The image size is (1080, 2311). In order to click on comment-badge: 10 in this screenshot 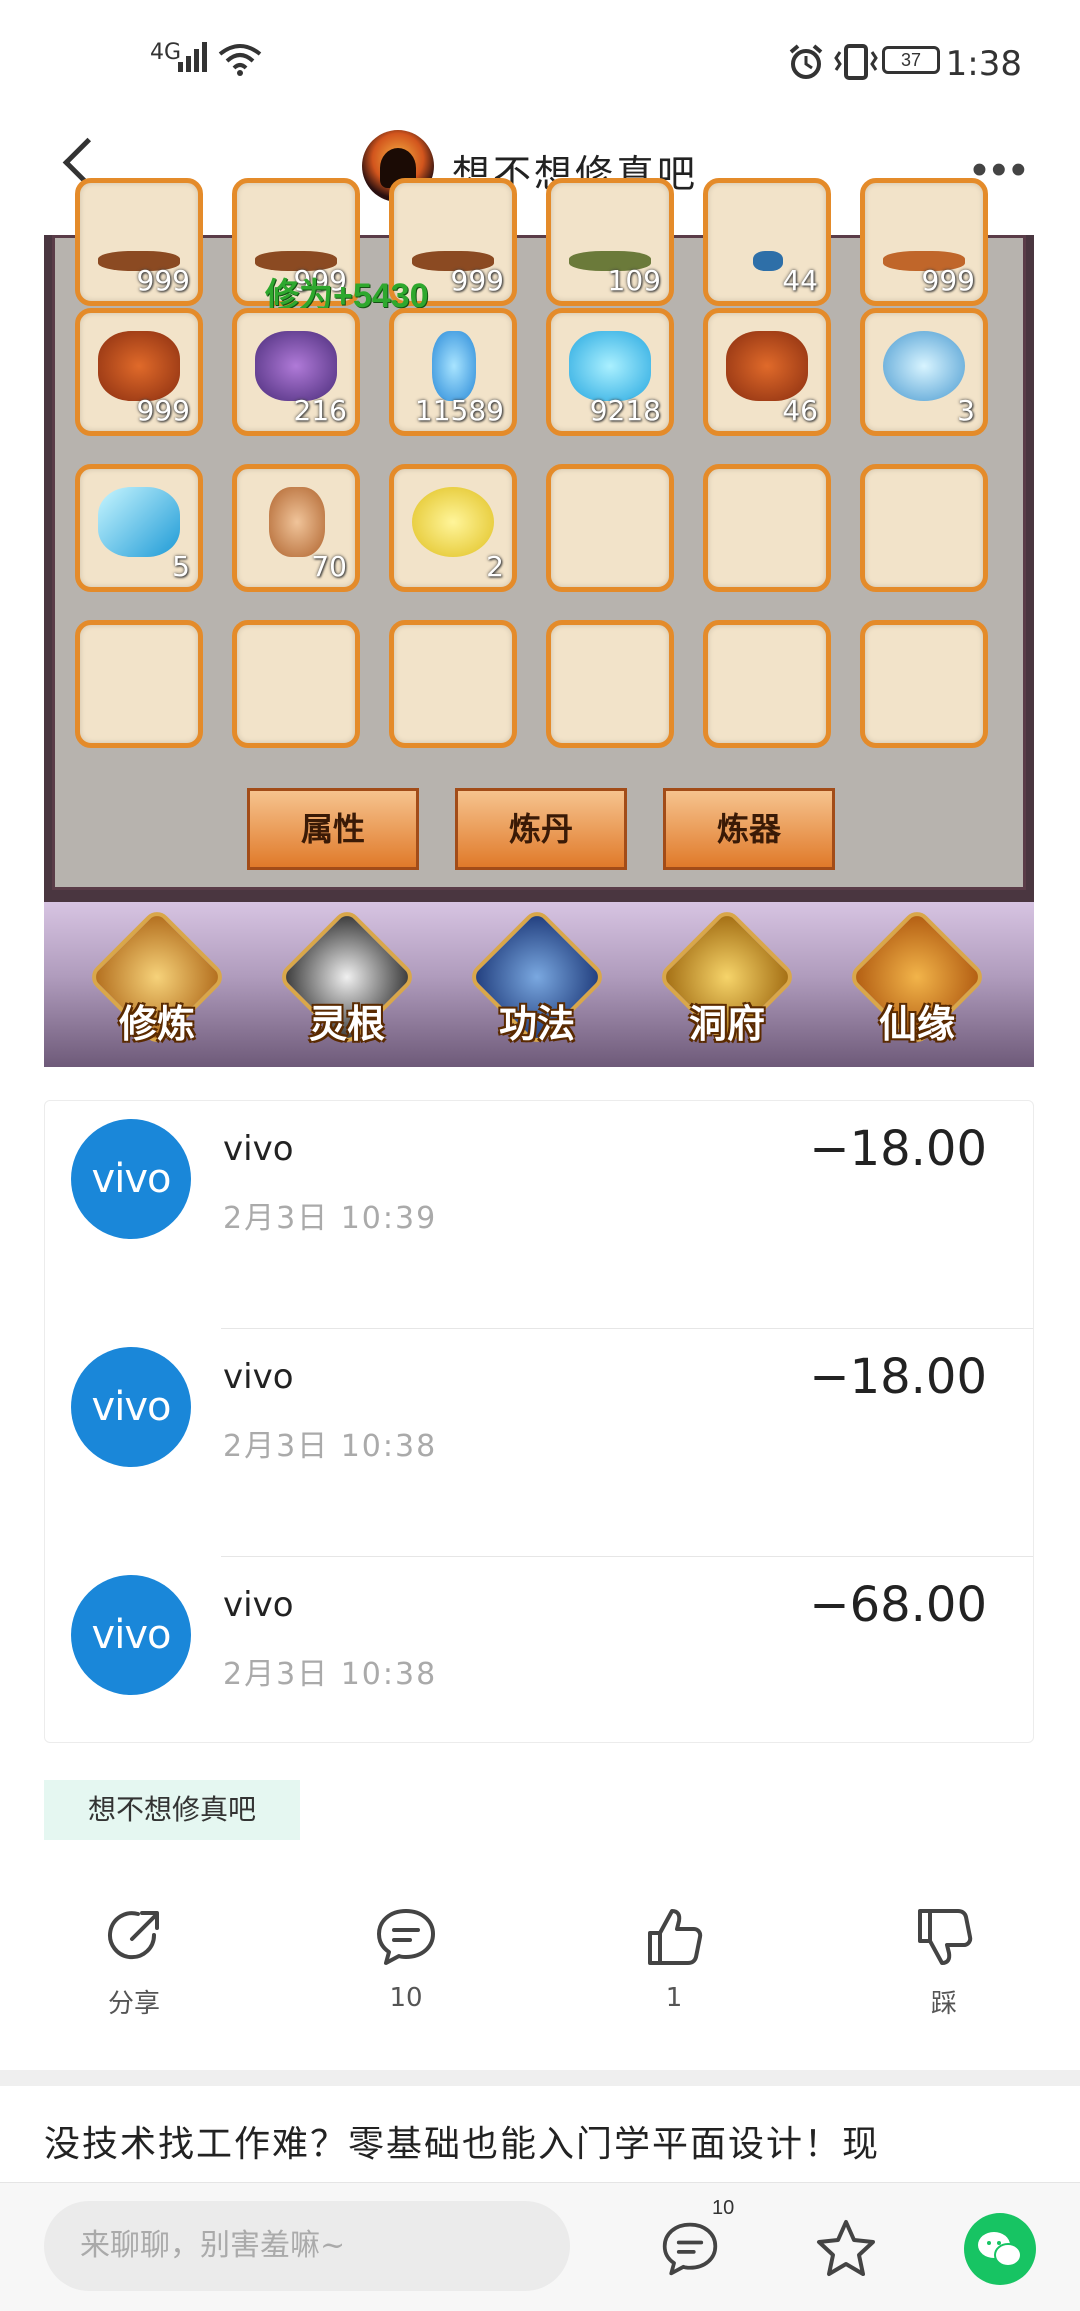, I will do `click(723, 2208)`.